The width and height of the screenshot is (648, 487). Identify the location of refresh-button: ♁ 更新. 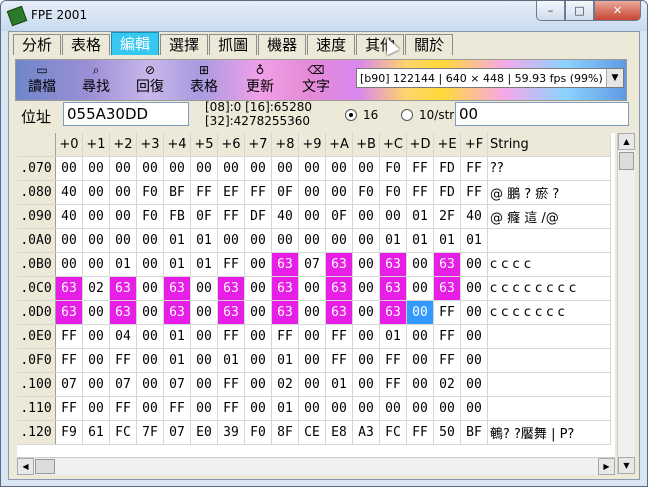
(260, 80).